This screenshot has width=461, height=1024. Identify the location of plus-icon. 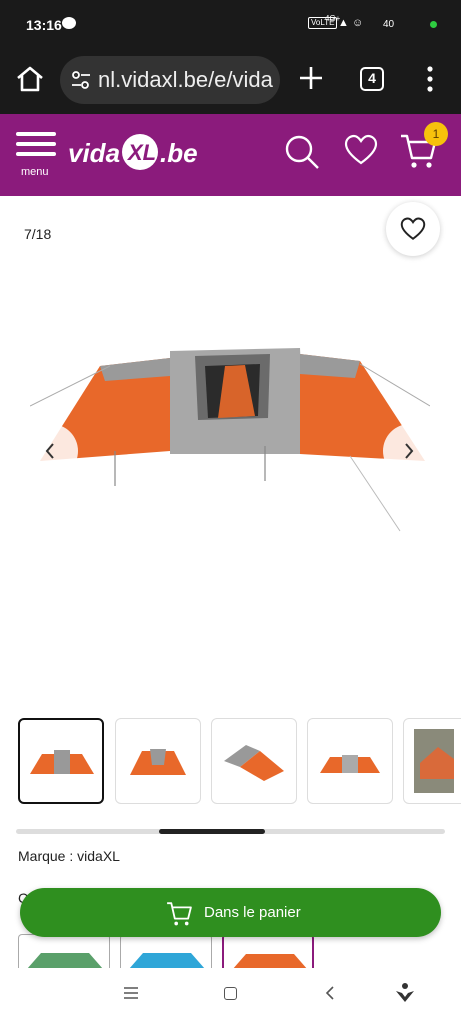
(311, 78).